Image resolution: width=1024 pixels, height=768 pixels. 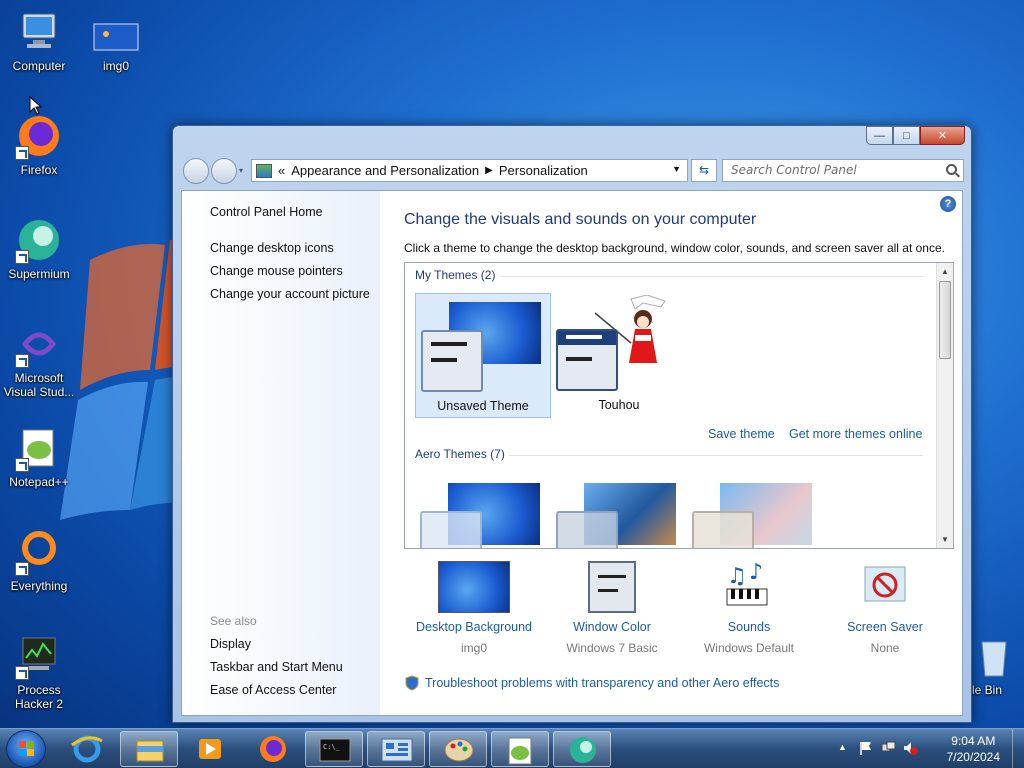 I want to click on action-center-flag-icon, so click(x=866, y=748).